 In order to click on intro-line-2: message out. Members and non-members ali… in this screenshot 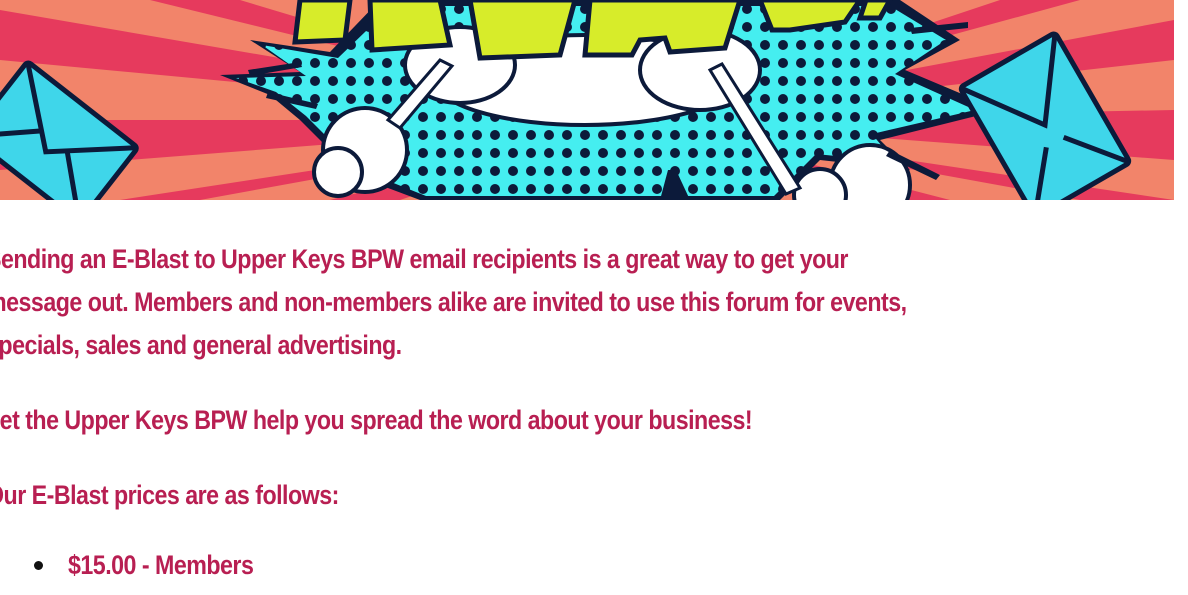, I will do `click(453, 302)`.